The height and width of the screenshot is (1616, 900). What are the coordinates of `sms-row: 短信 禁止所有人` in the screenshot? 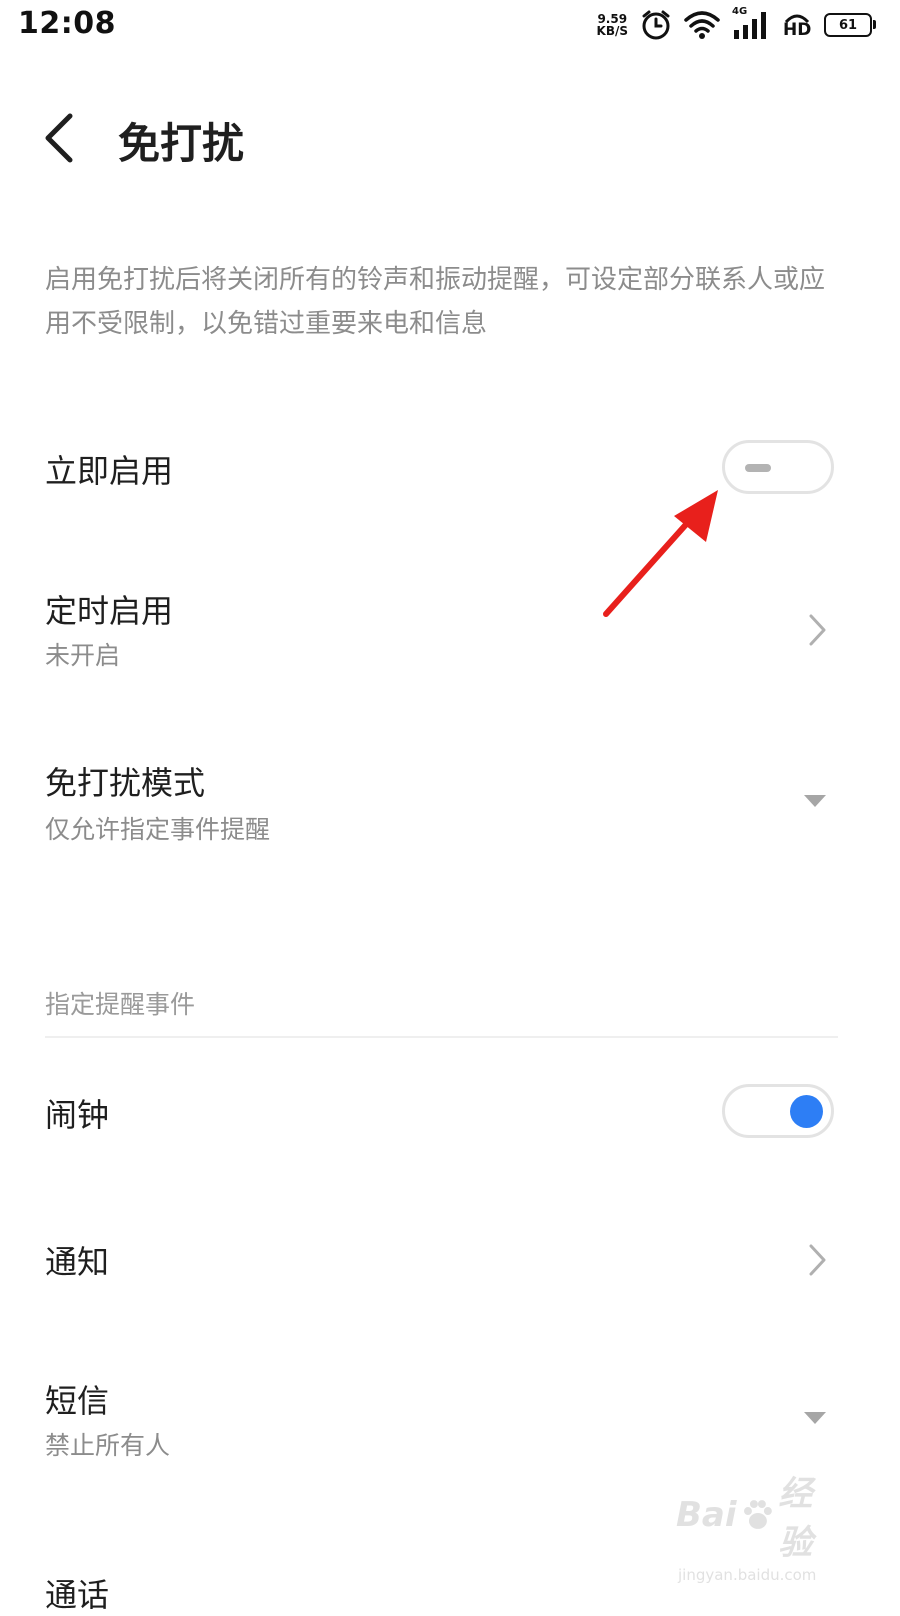 It's located at (450, 1420).